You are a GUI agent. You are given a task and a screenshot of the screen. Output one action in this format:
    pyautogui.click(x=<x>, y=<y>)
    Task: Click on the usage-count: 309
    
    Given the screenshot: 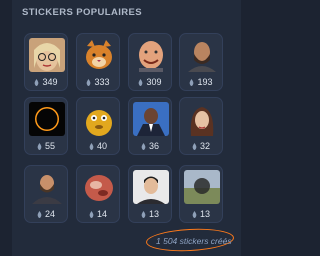 What is the action you would take?
    pyautogui.click(x=150, y=82)
    